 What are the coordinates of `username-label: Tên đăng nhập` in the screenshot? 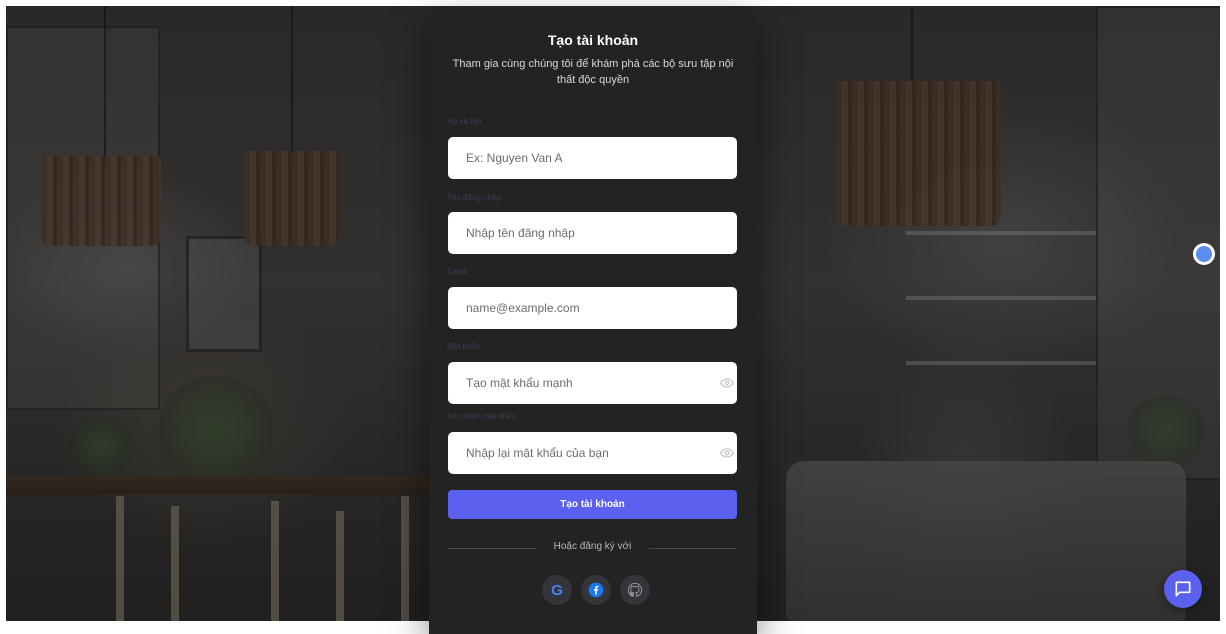 It's located at (474, 197).